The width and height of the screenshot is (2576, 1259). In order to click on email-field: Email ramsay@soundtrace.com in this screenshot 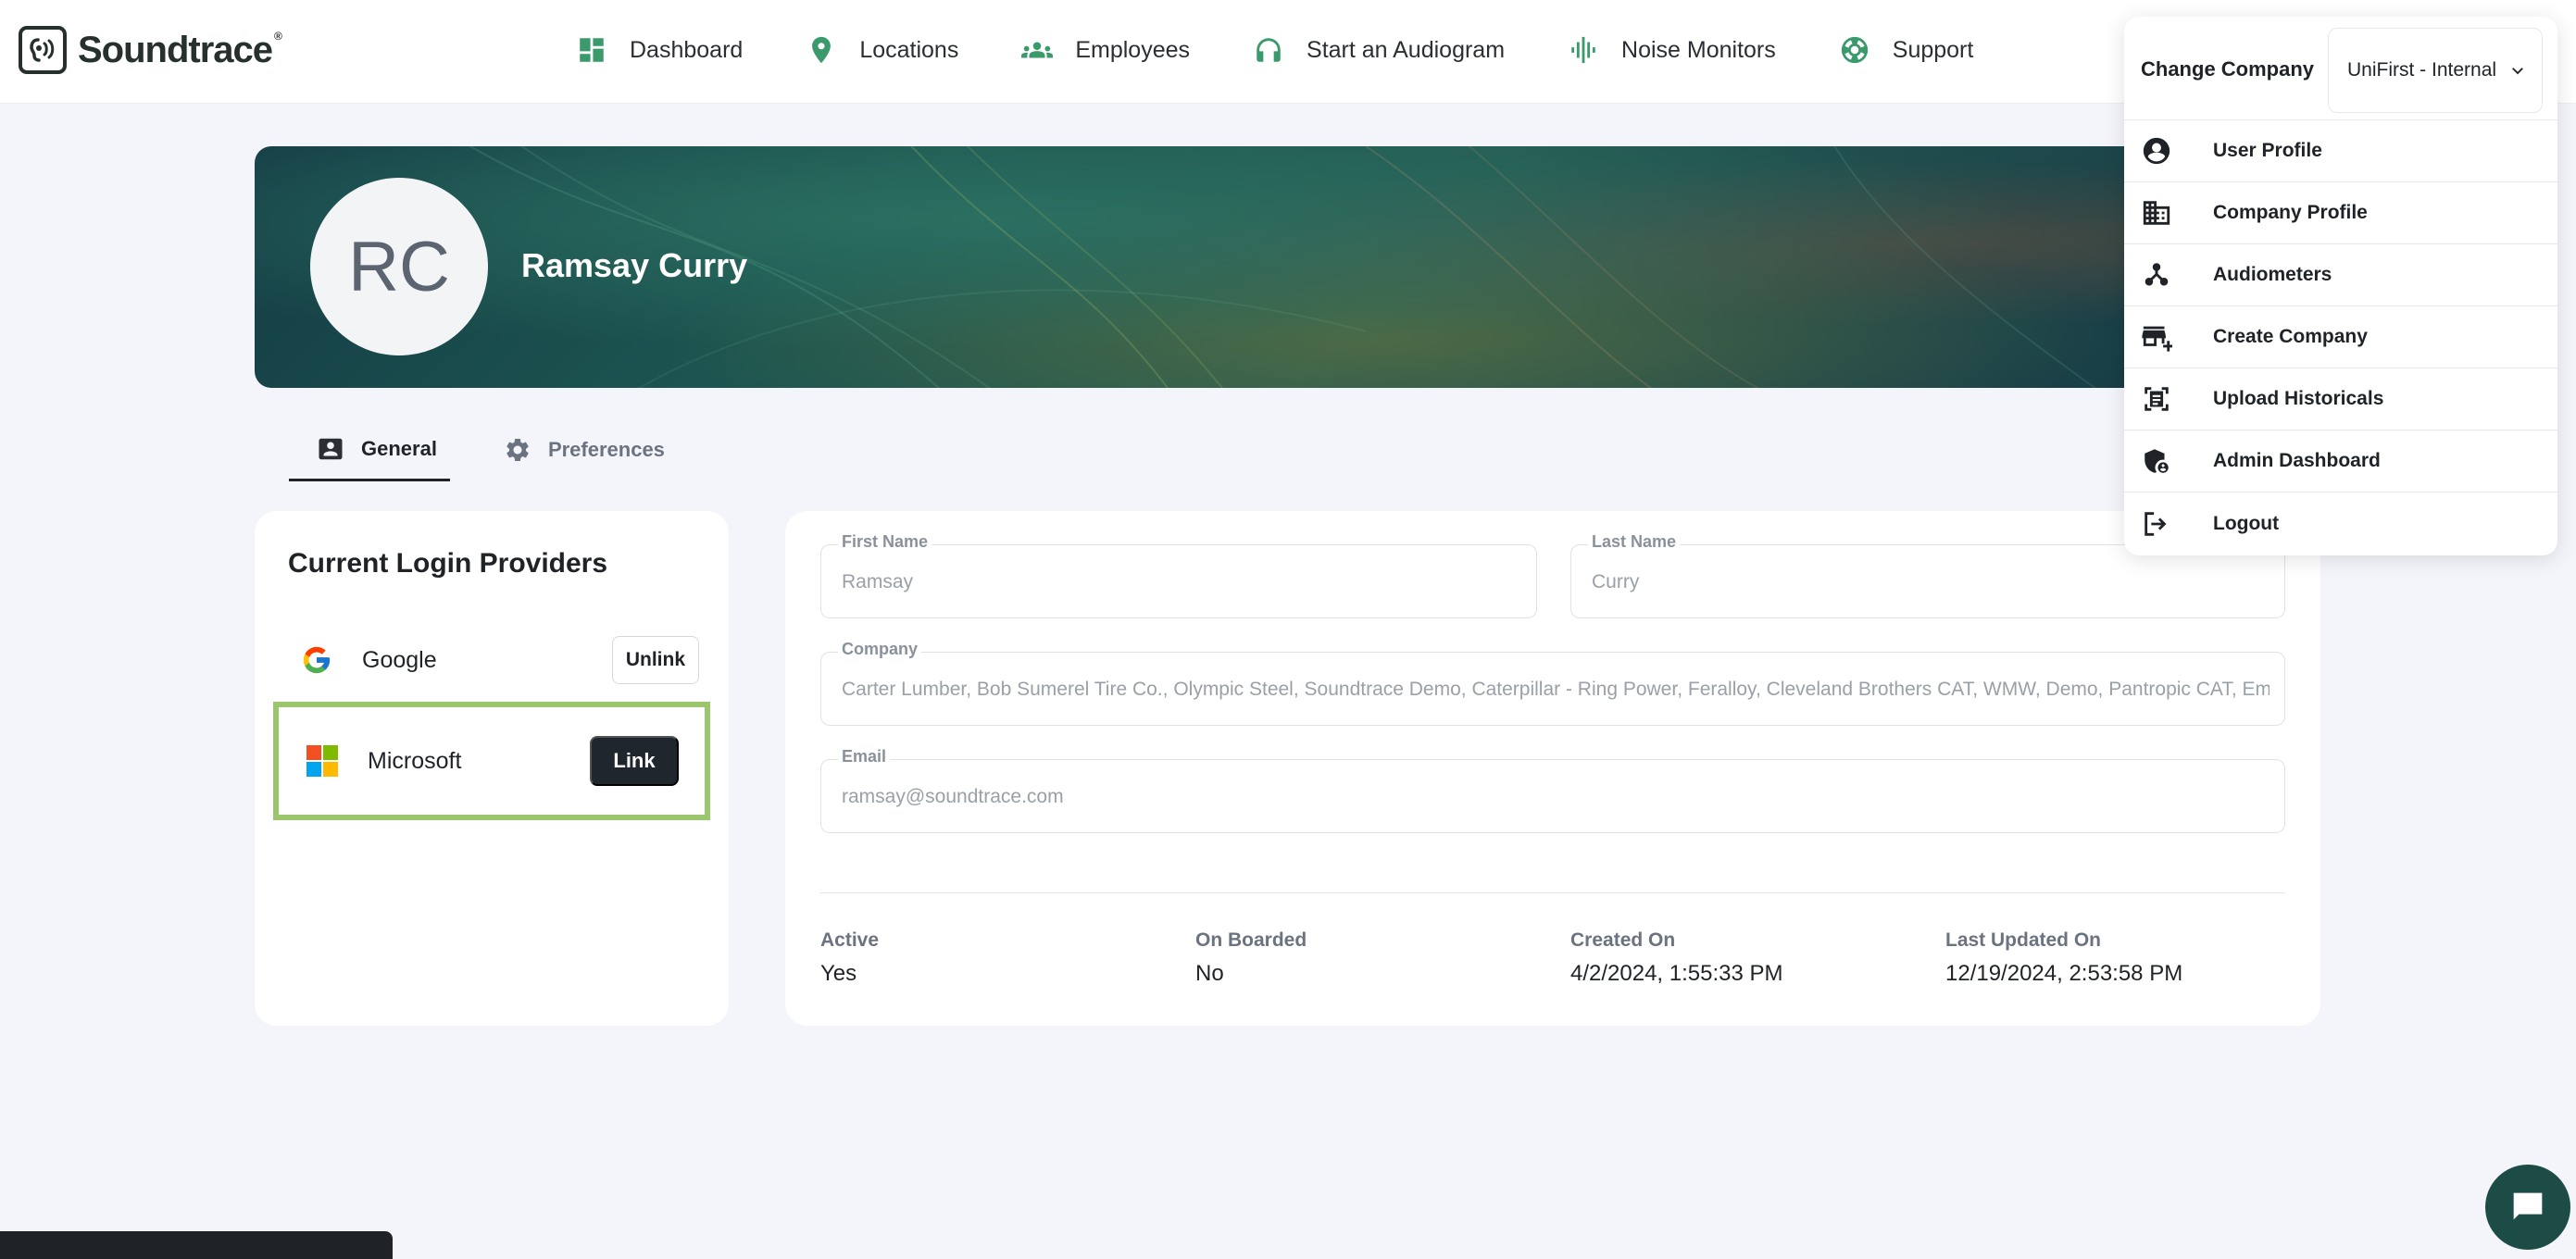, I will do `click(1552, 790)`.